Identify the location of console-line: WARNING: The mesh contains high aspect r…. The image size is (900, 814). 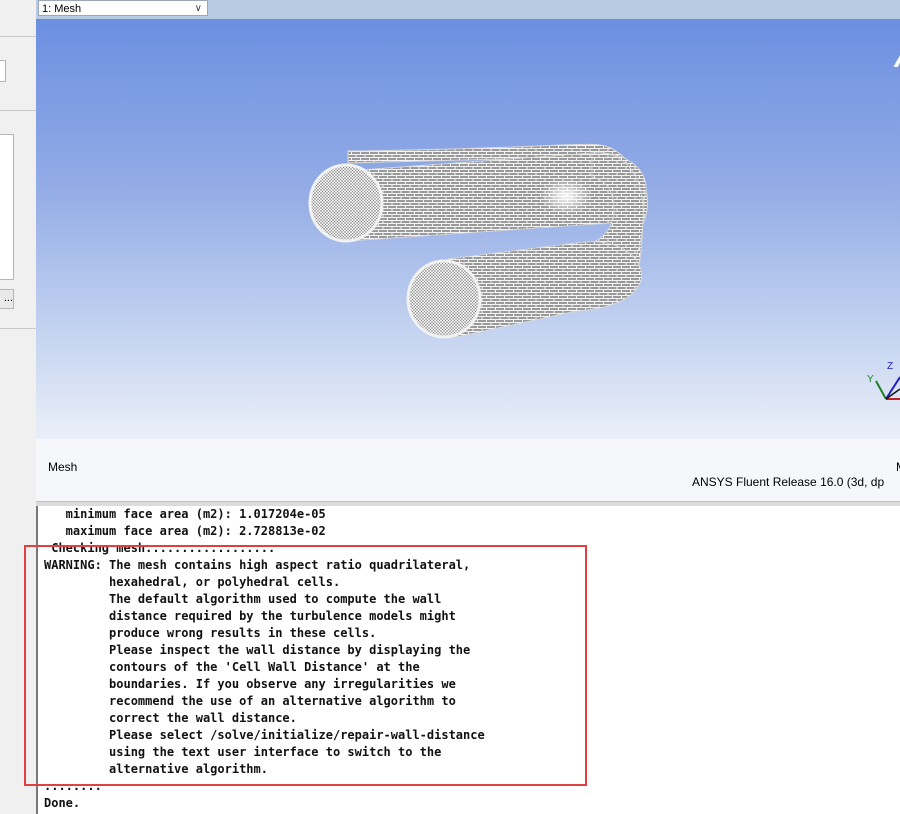
(257, 565).